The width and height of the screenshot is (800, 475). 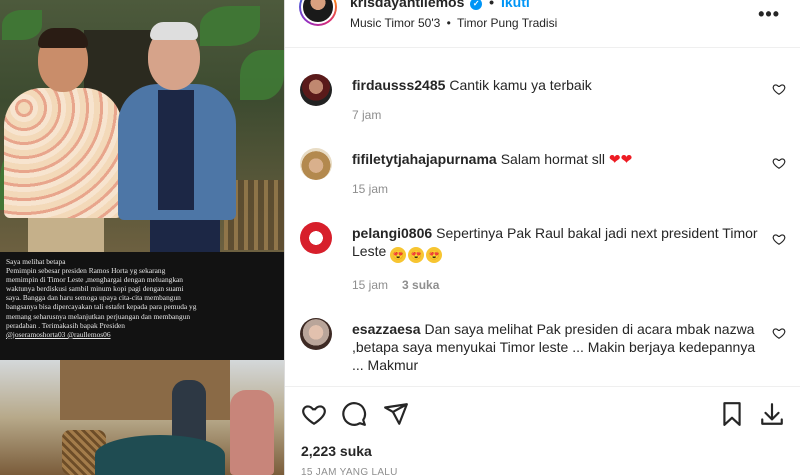 What do you see at coordinates (769, 14) in the screenshot?
I see `more-options-icon: •••` at bounding box center [769, 14].